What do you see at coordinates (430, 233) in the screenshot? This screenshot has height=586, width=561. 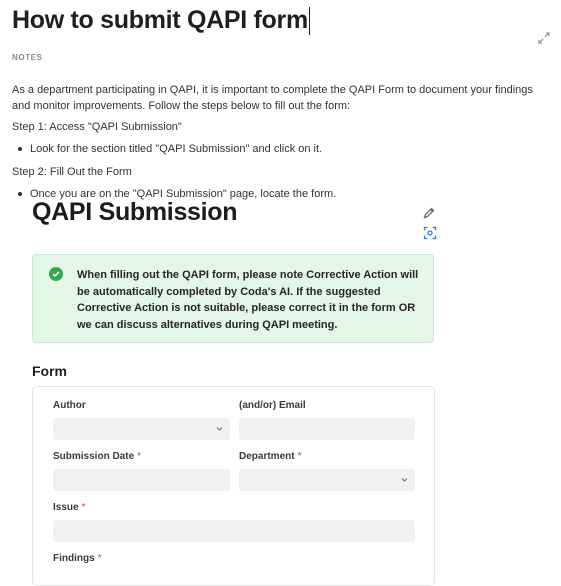 I see `screen-capture-icon` at bounding box center [430, 233].